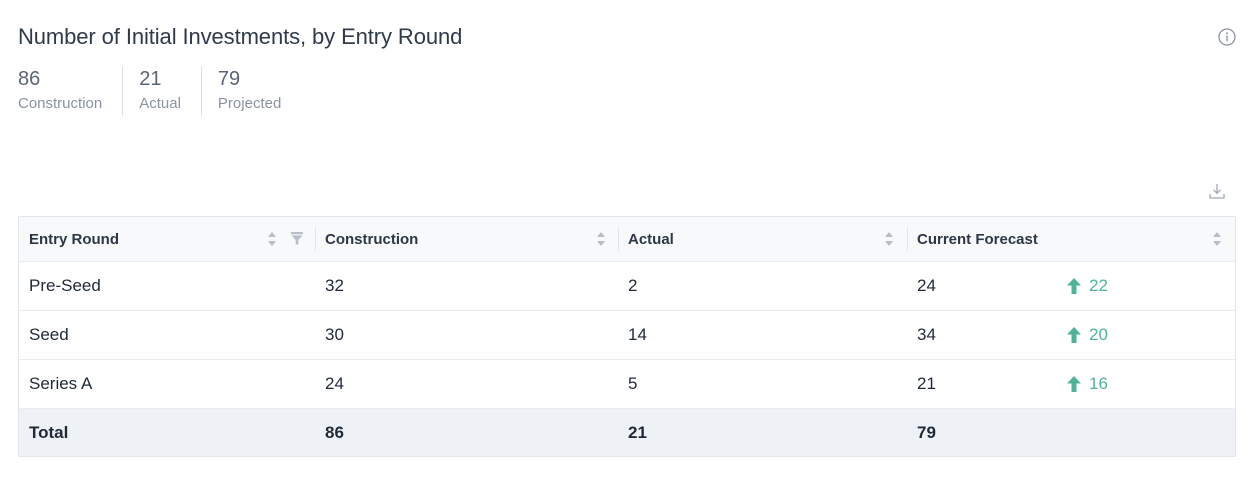  I want to click on stat-actual: 21 Actual, so click(161, 91).